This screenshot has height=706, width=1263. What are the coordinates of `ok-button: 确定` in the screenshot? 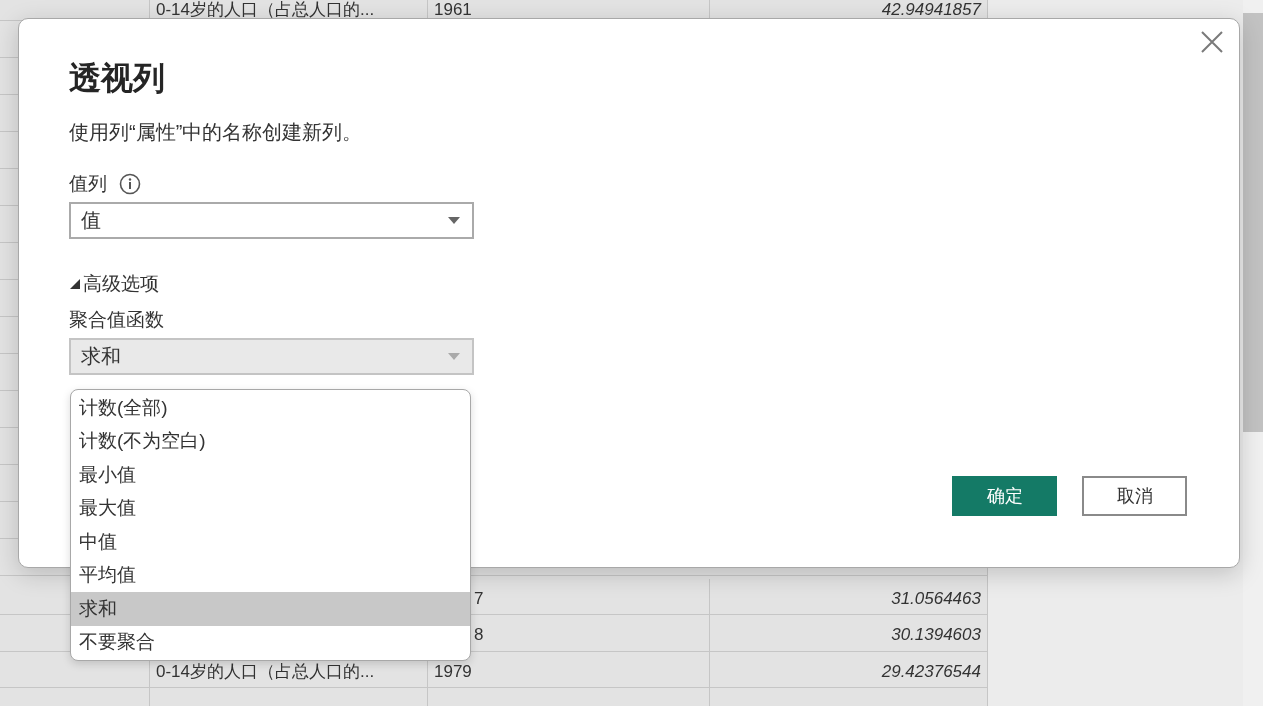 It's located at (1004, 496).